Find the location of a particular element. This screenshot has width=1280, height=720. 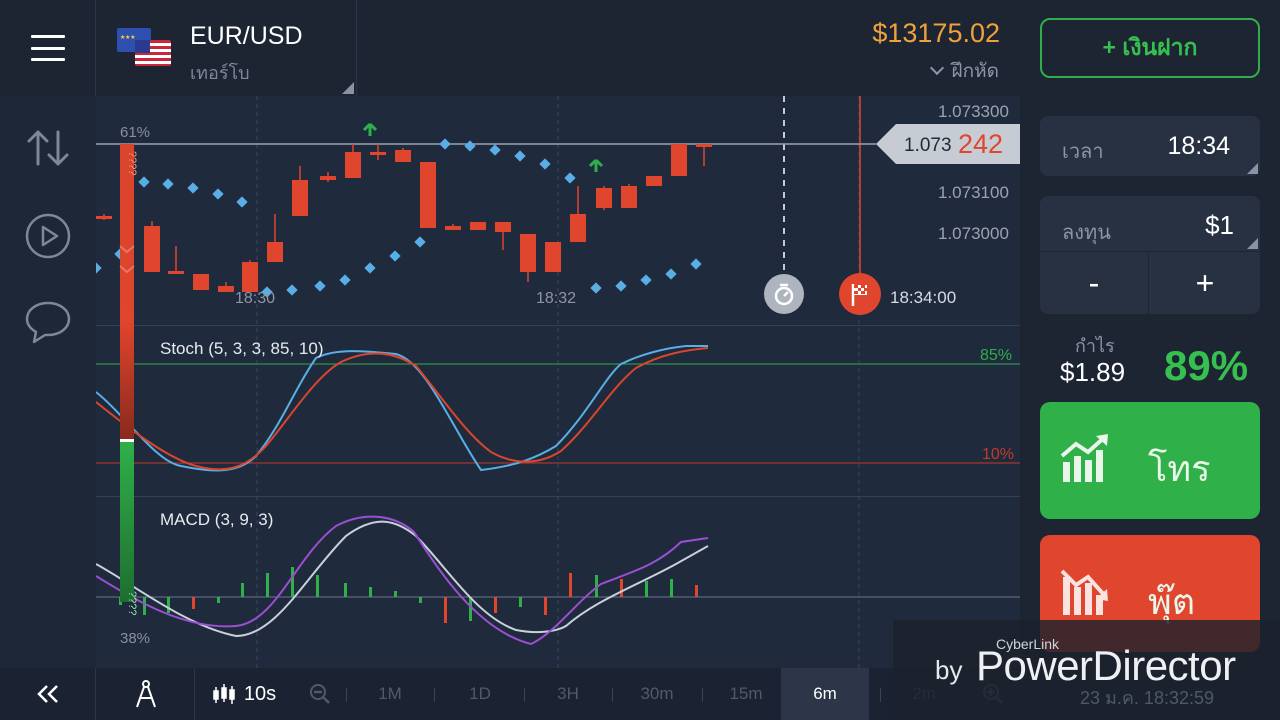

separator-main is located at coordinates (558, 325).